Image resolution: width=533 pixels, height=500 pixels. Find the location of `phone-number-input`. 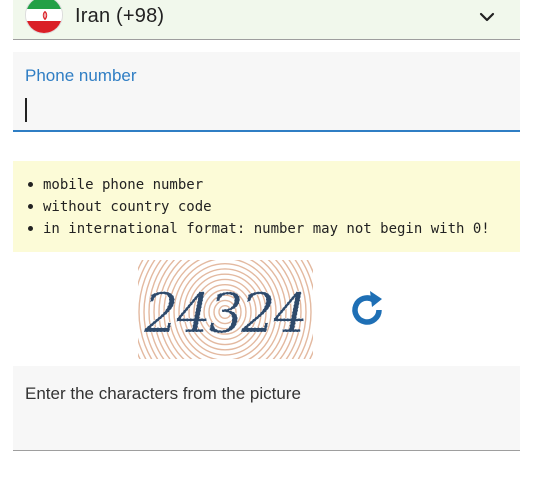

phone-number-input is located at coordinates (263, 109).